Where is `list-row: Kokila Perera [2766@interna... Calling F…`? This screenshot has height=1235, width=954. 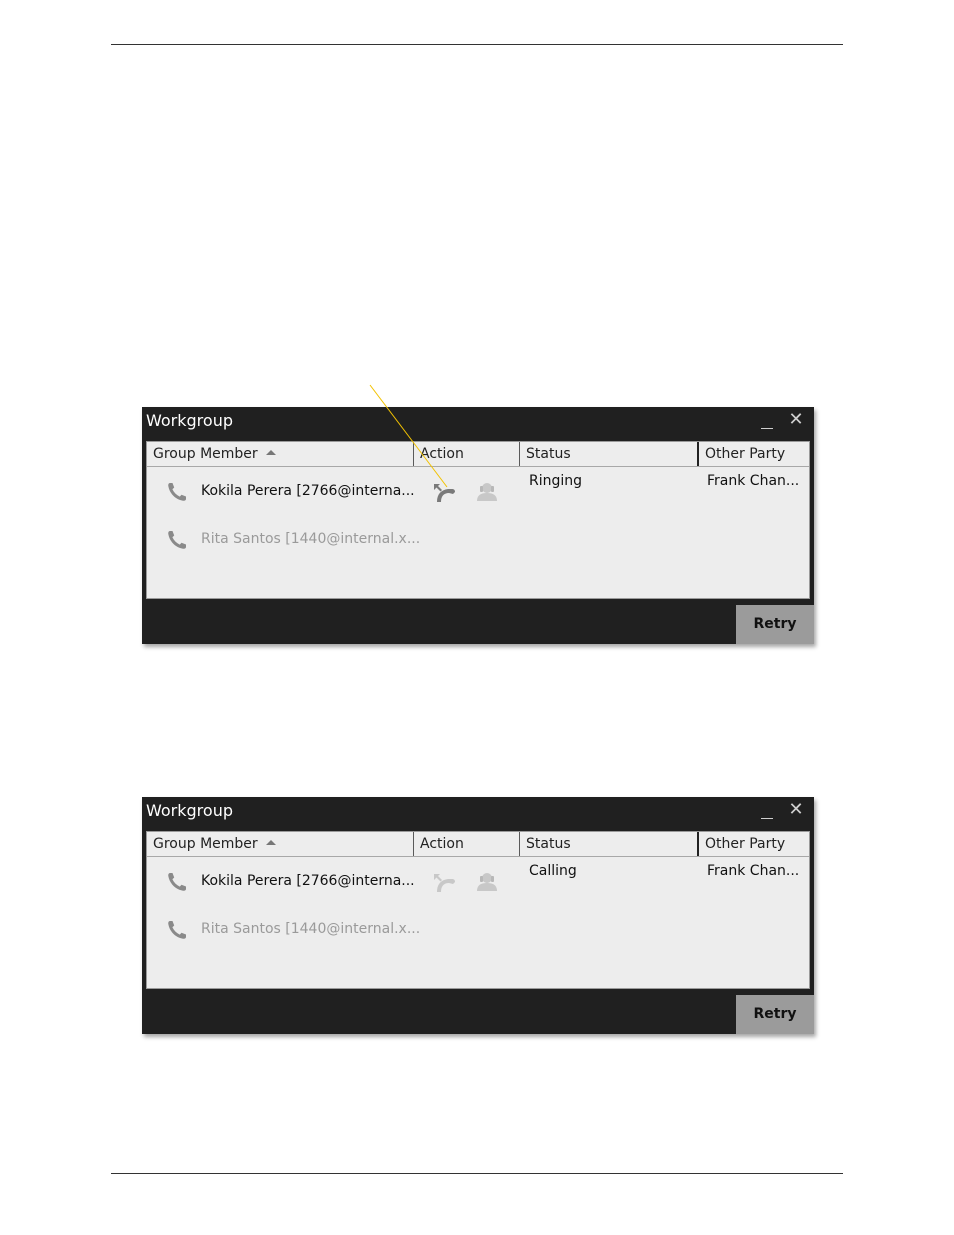
list-row: Kokila Perera [2766@interna... Calling F… is located at coordinates (478, 881).